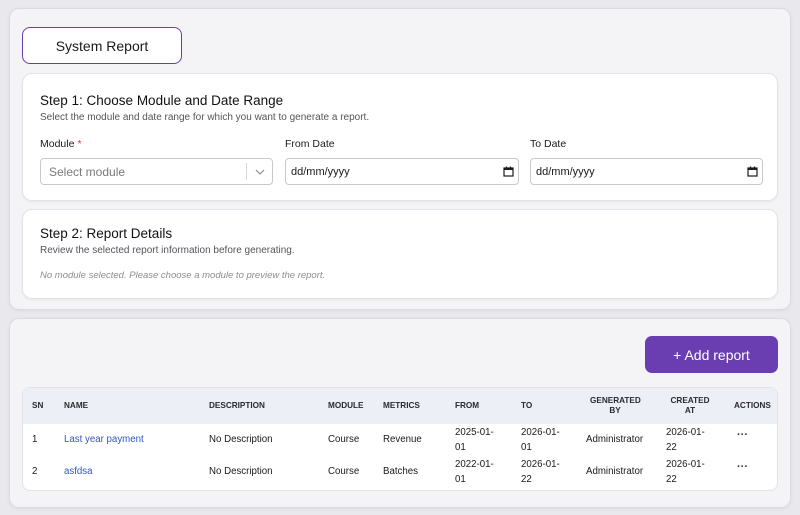 The height and width of the screenshot is (515, 800). I want to click on row-to: 2026-01- 01, so click(540, 440).